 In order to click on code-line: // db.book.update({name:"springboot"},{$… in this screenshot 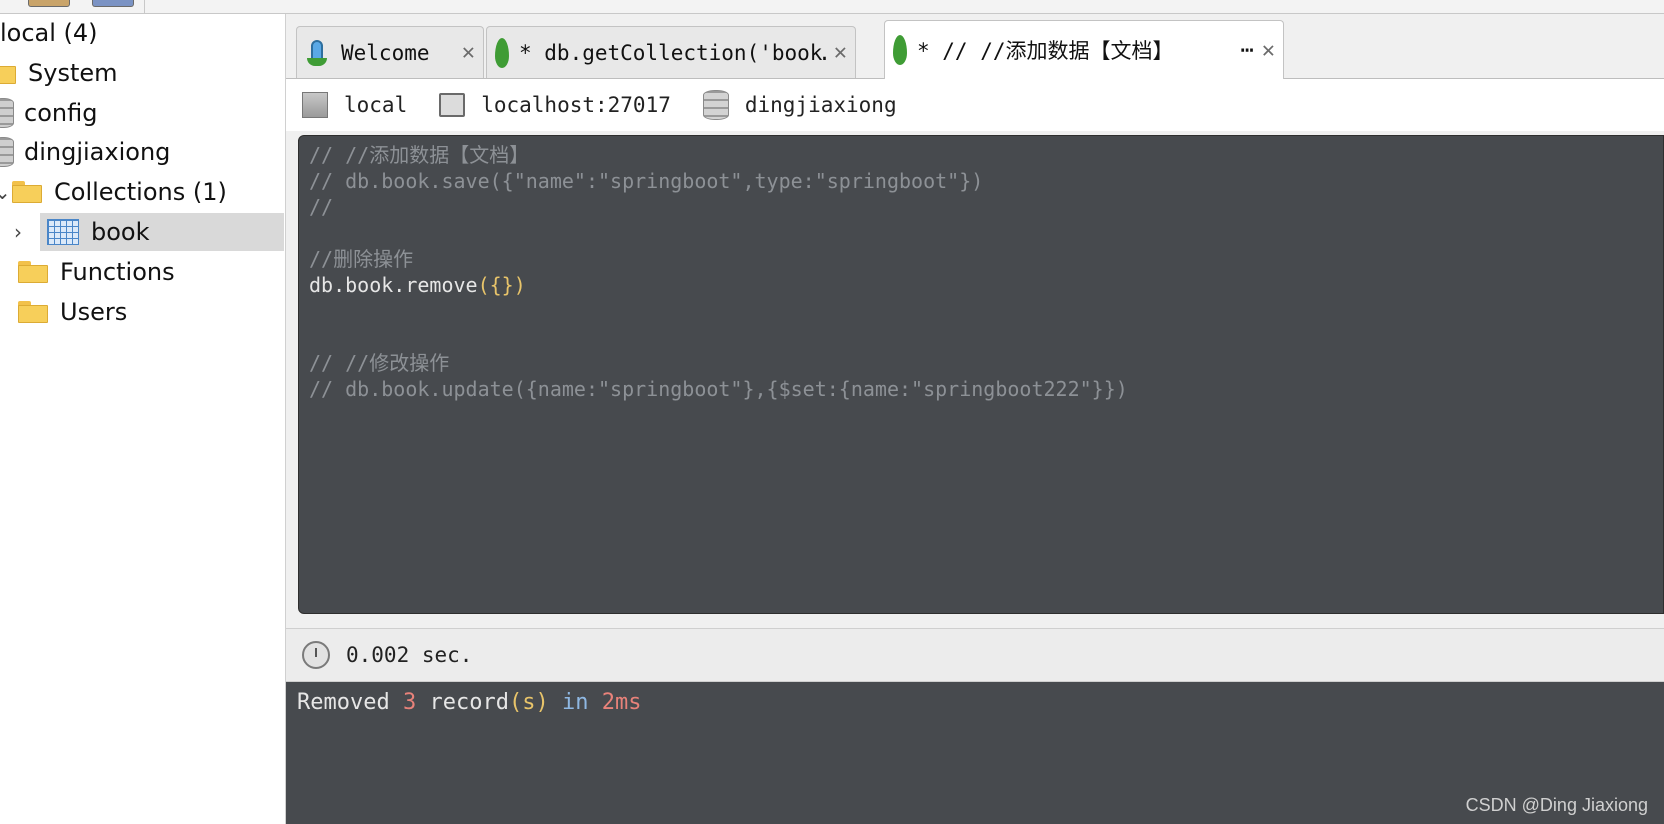, I will do `click(718, 389)`.